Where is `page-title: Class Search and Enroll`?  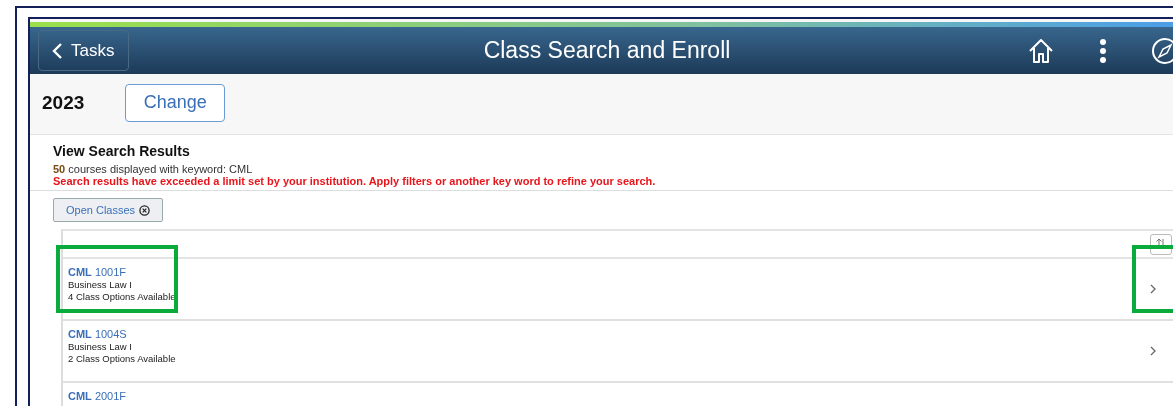
page-title: Class Search and Enroll is located at coordinates (607, 50).